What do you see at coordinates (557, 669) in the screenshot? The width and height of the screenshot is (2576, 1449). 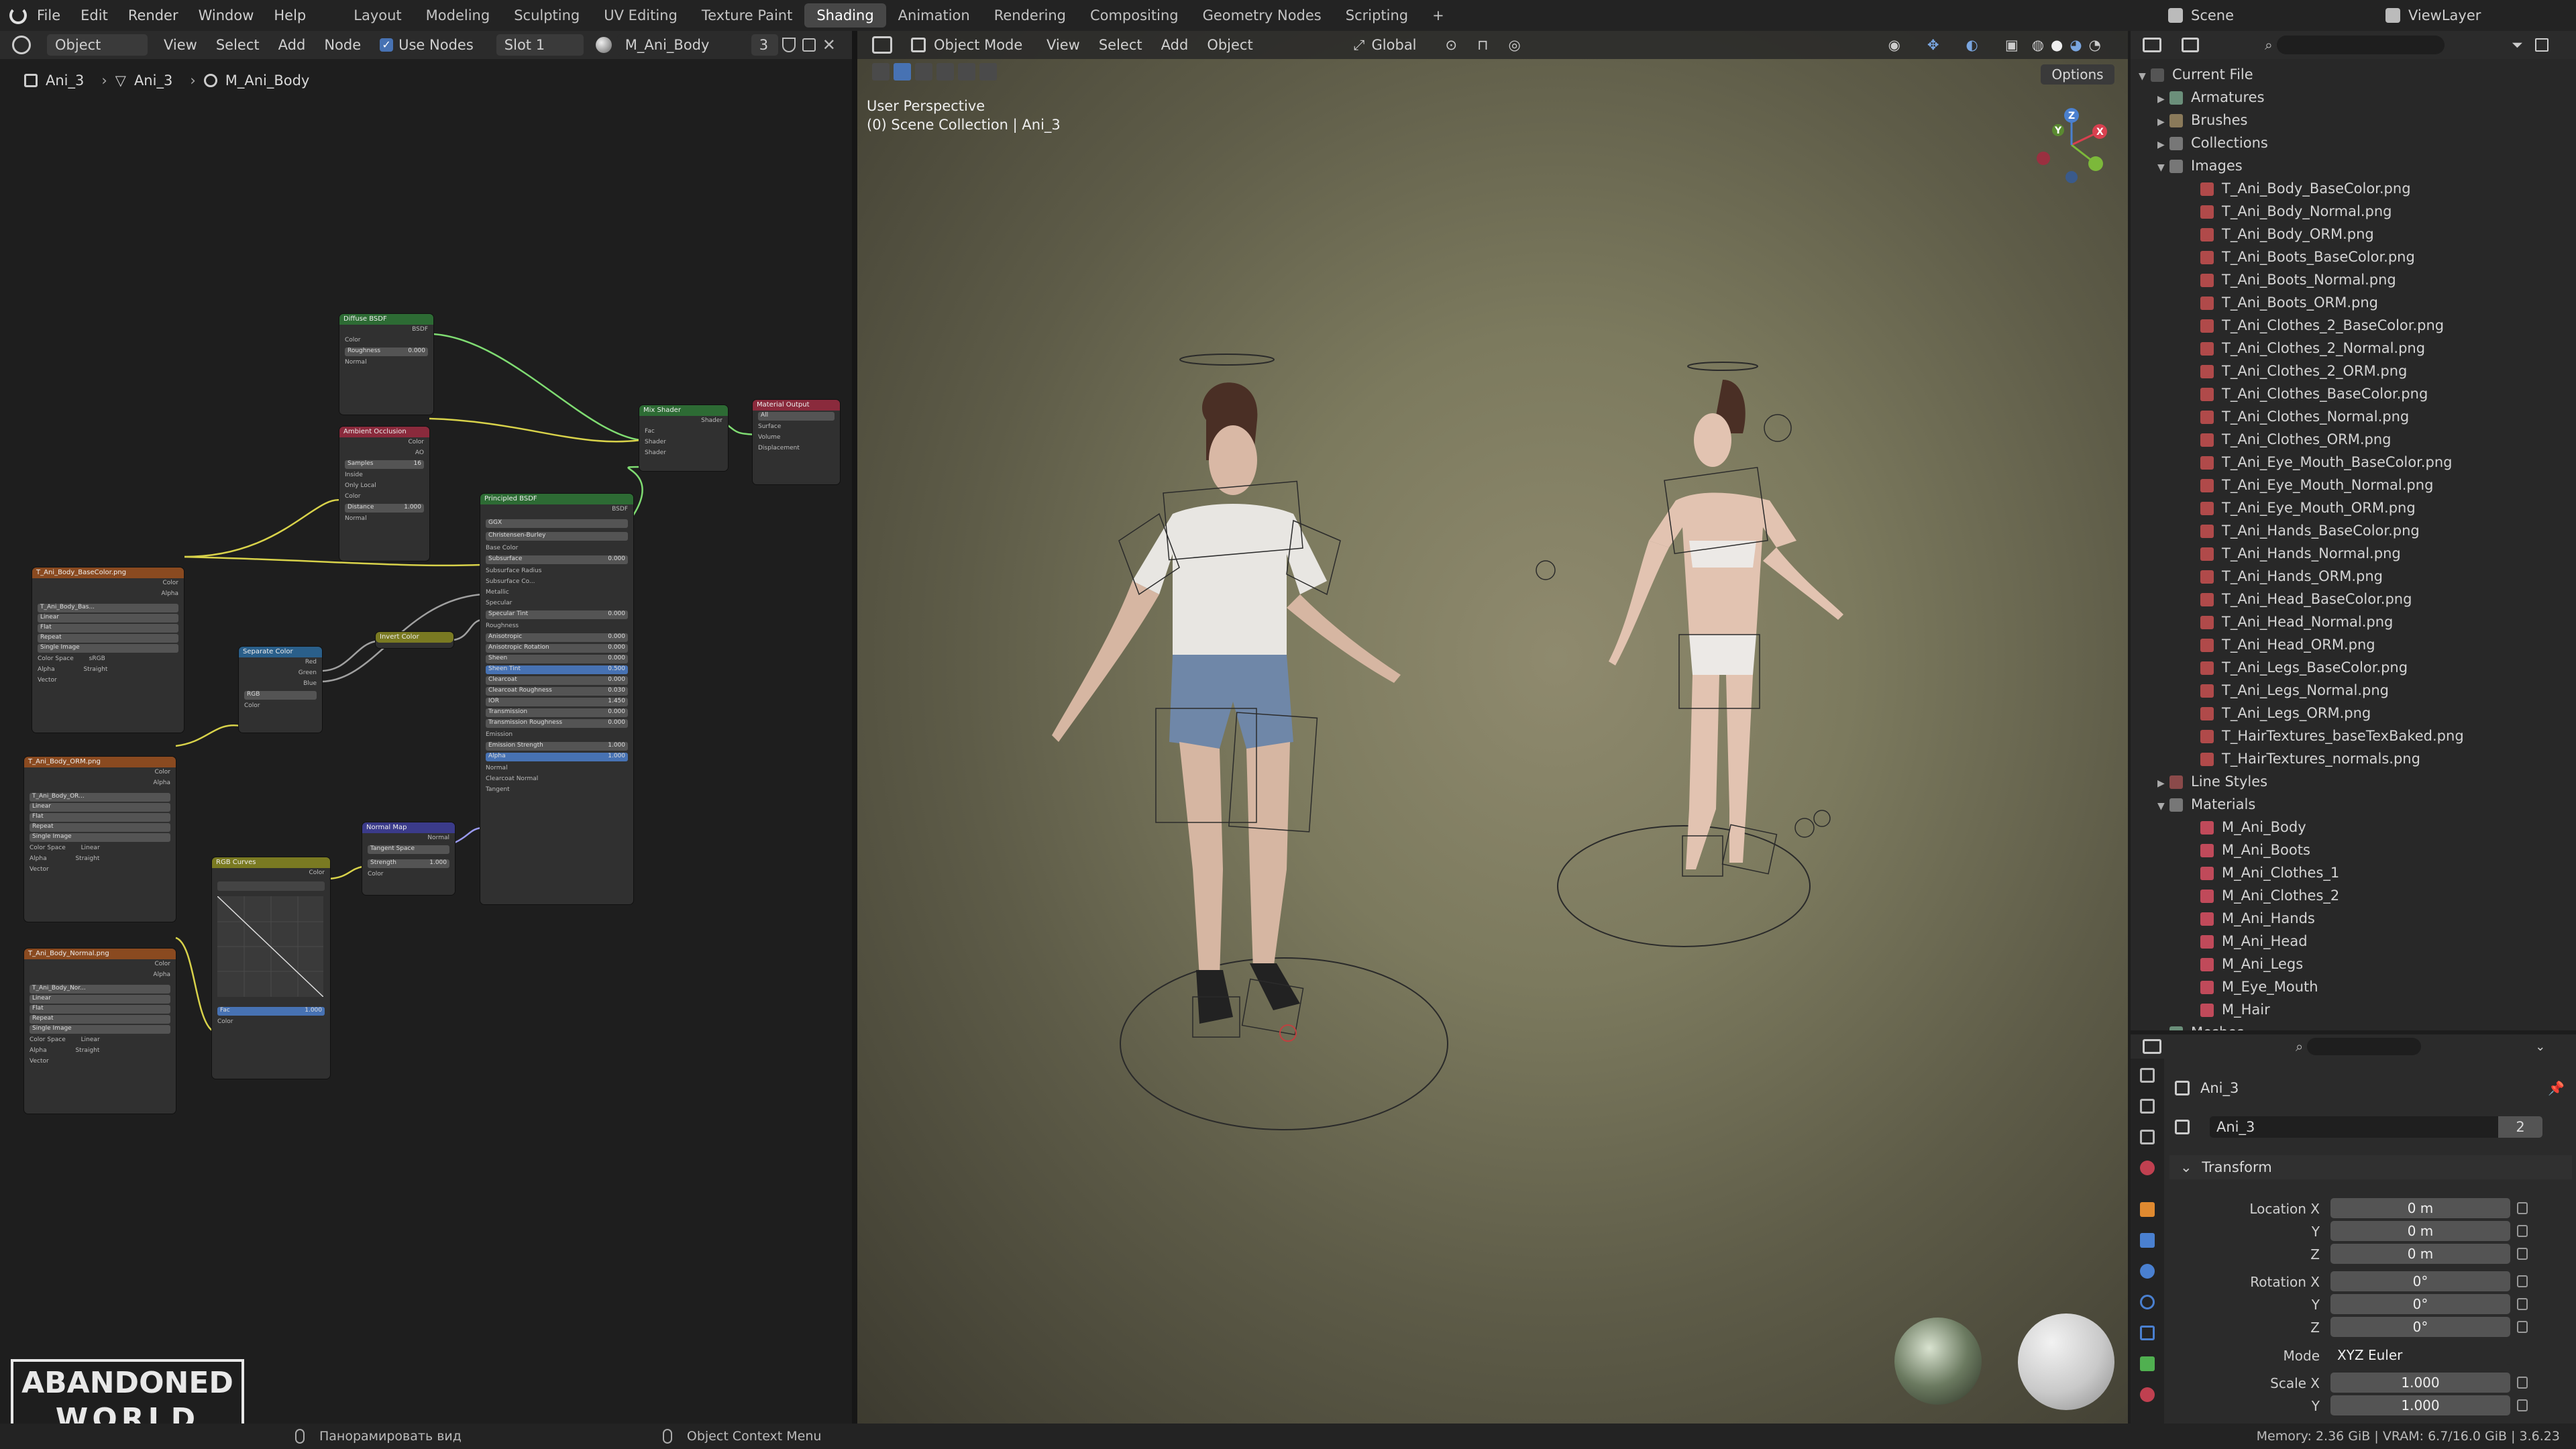 I see `principled-input-row: Sheen Tint 0.500` at bounding box center [557, 669].